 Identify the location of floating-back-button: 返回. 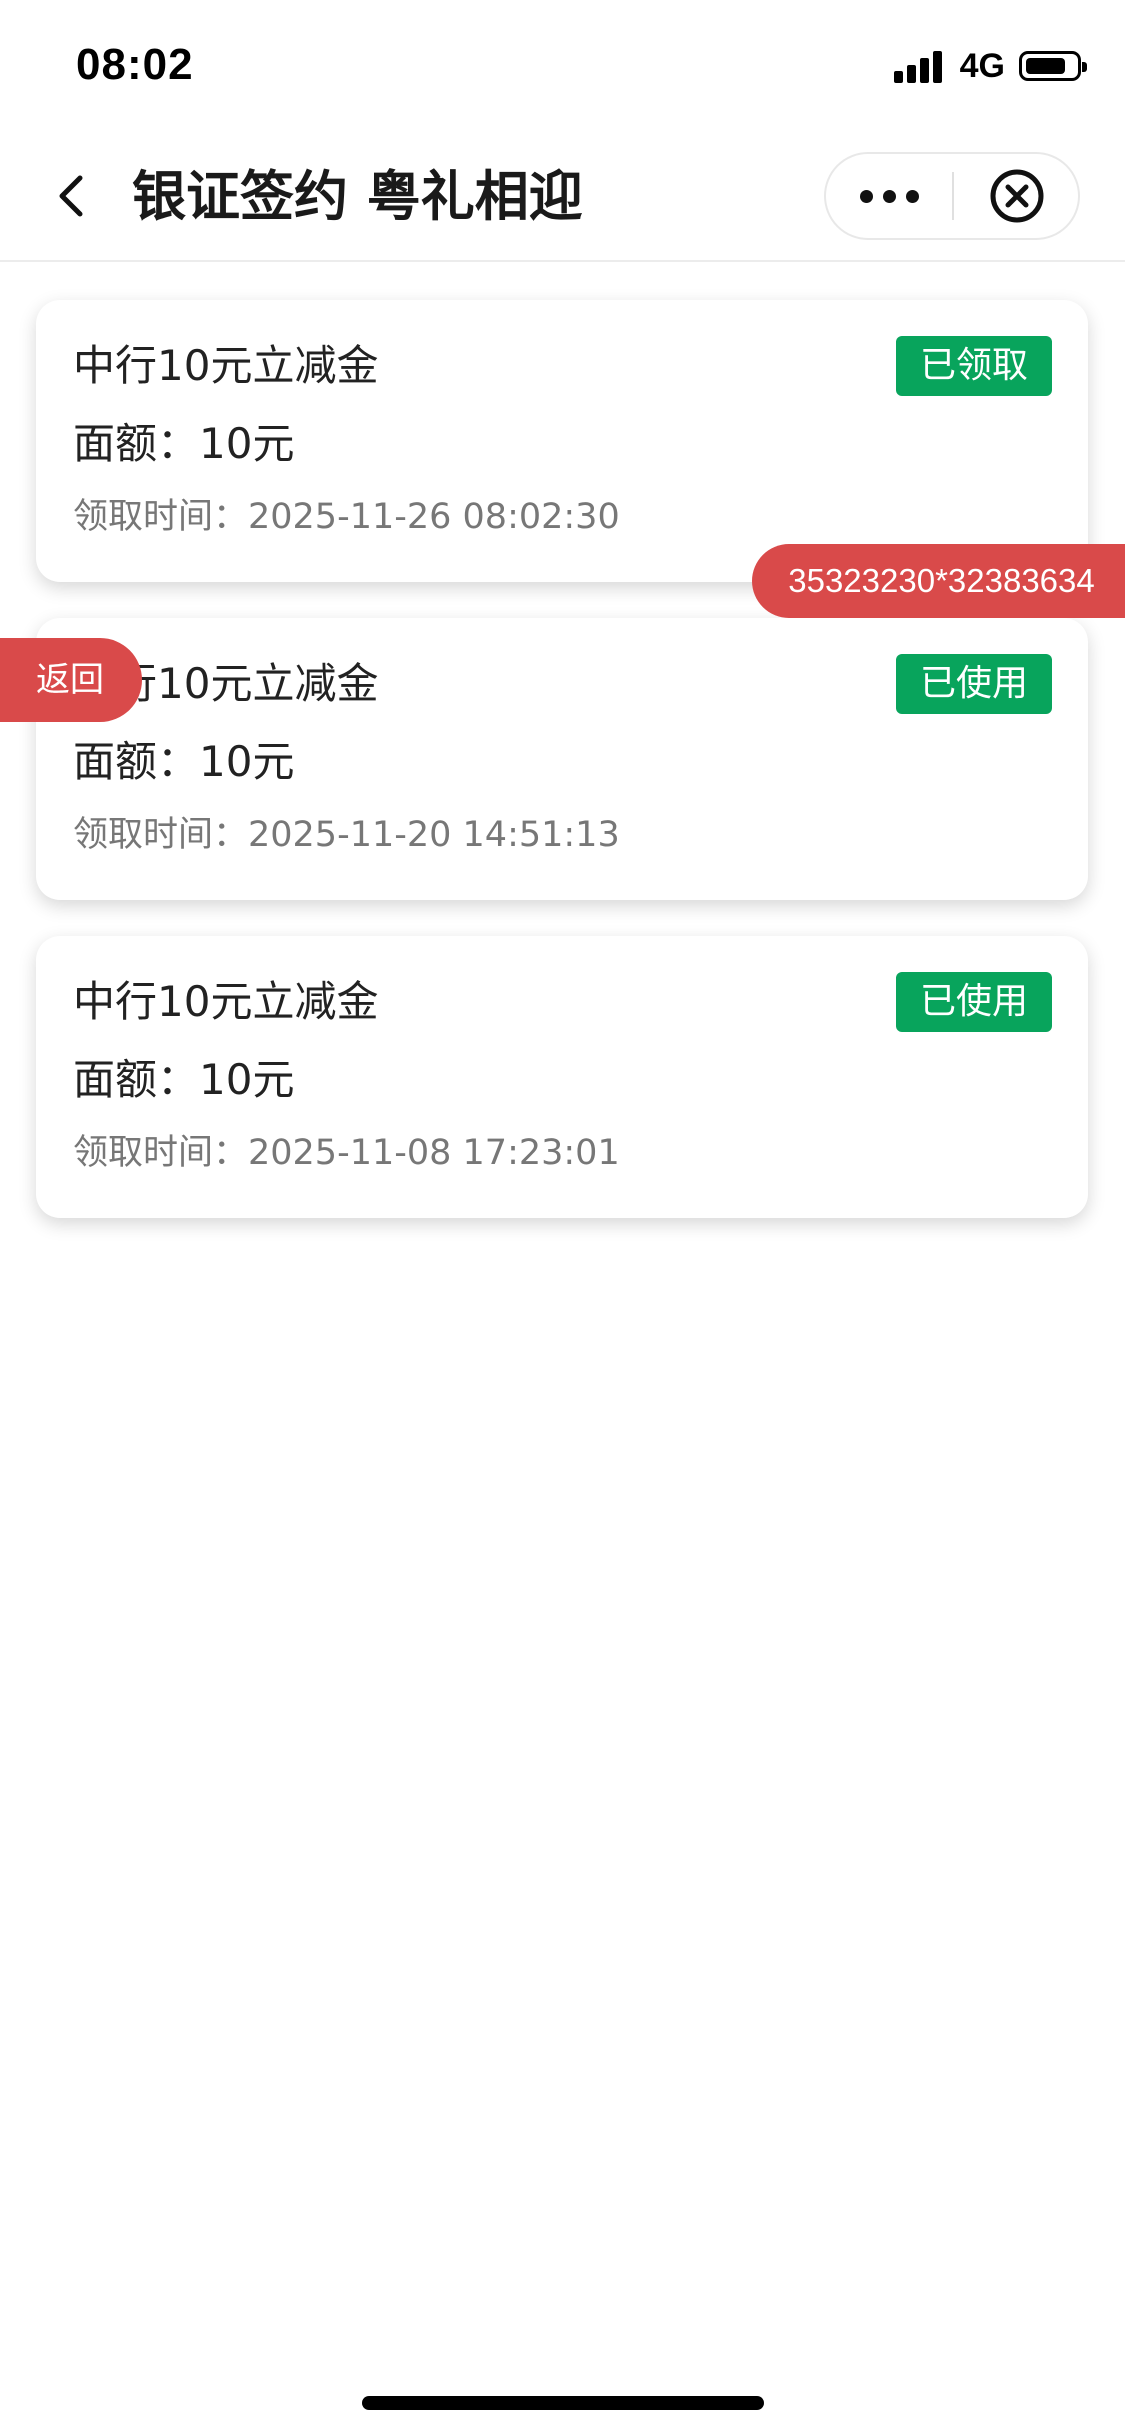
(71, 680).